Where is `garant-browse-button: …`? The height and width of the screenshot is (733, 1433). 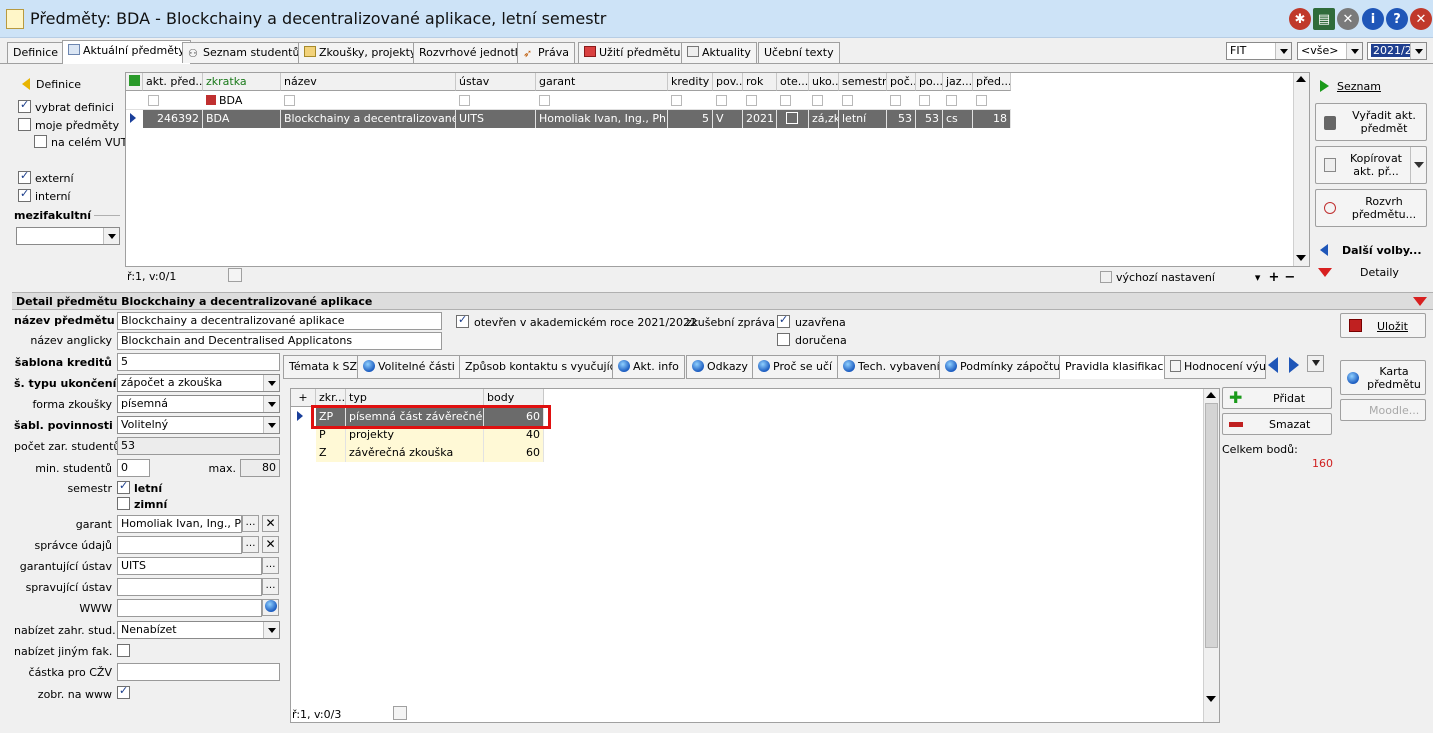 garant-browse-button: … is located at coordinates (250, 523).